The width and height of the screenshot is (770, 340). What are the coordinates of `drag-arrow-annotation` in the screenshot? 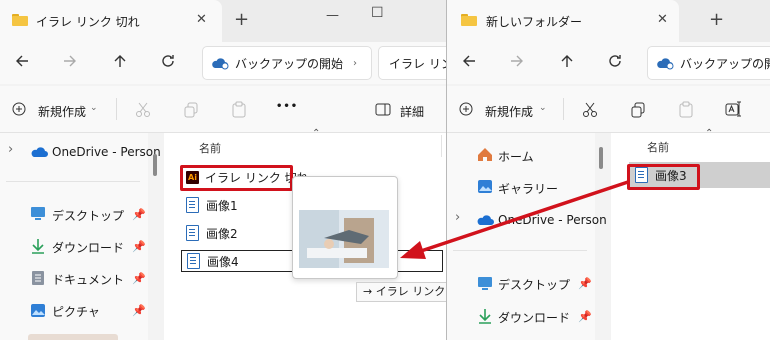 It's located at (514, 219).